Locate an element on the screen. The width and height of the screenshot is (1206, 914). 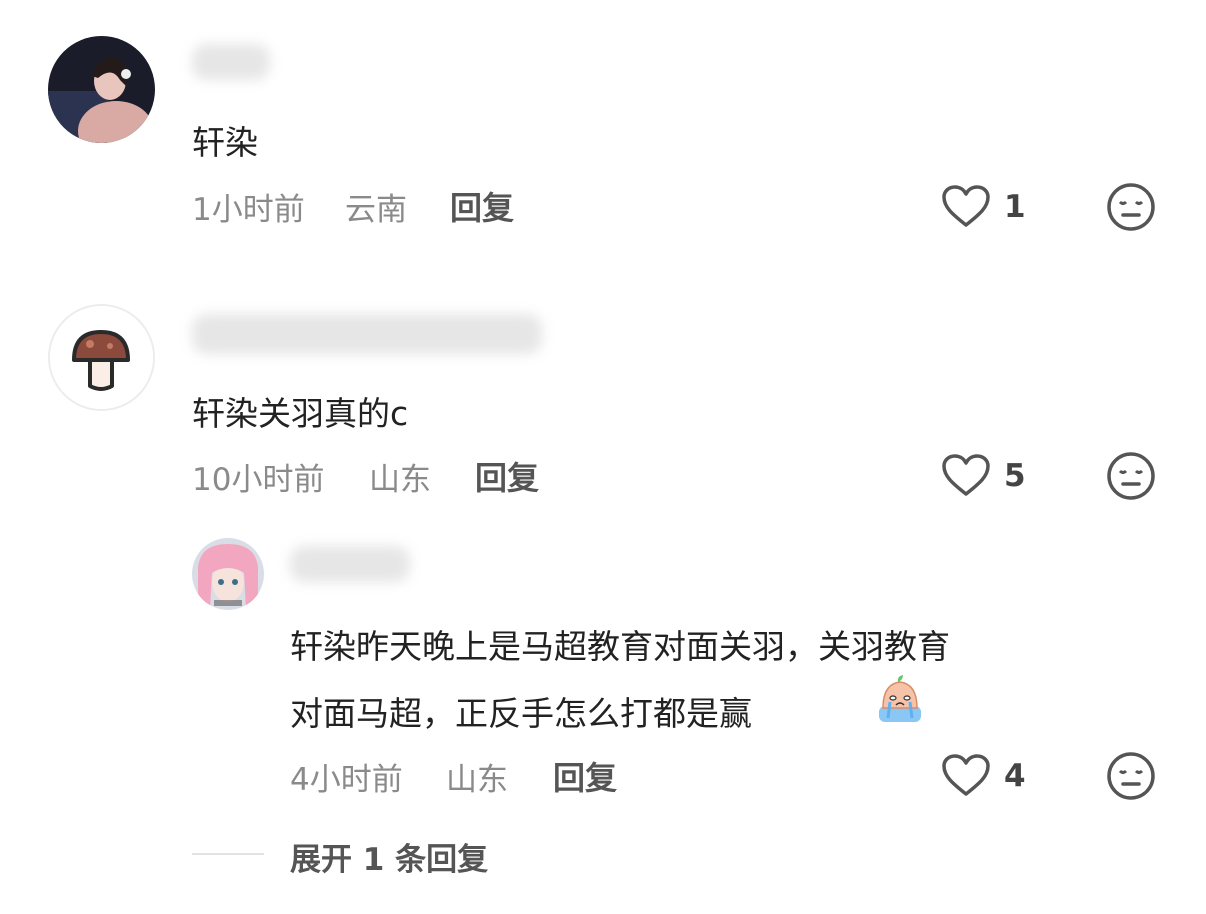
girl-photo-avatar-icon is located at coordinates (101, 89).